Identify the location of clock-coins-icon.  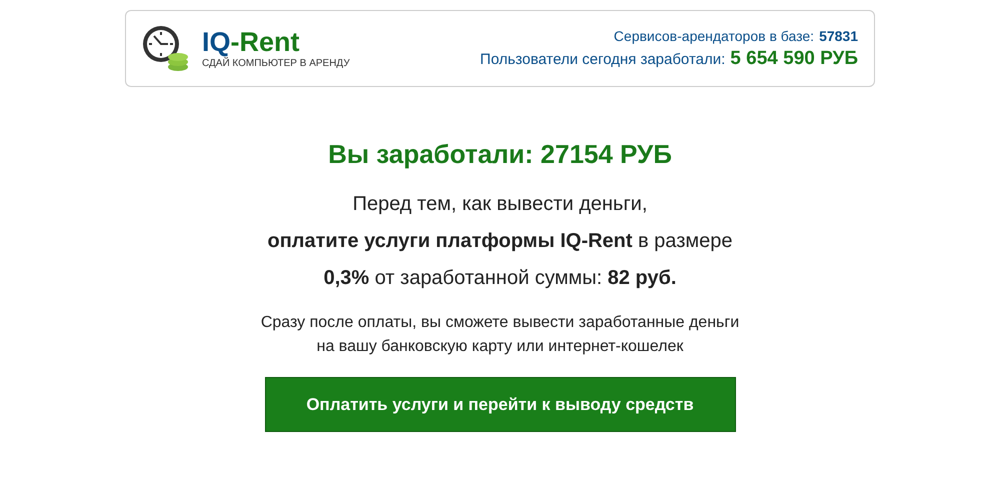
(166, 48).